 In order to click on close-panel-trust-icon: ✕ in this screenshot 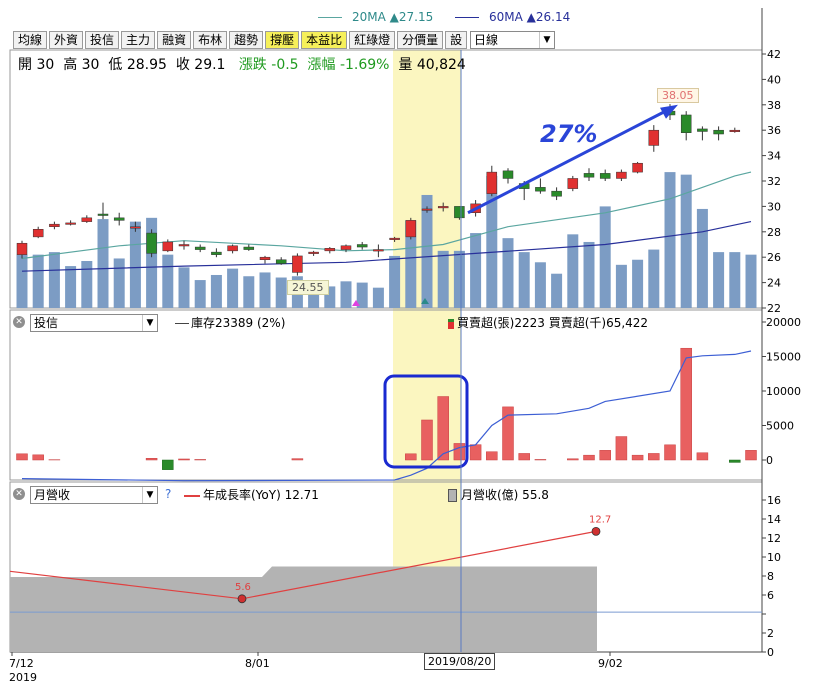, I will do `click(19, 322)`.